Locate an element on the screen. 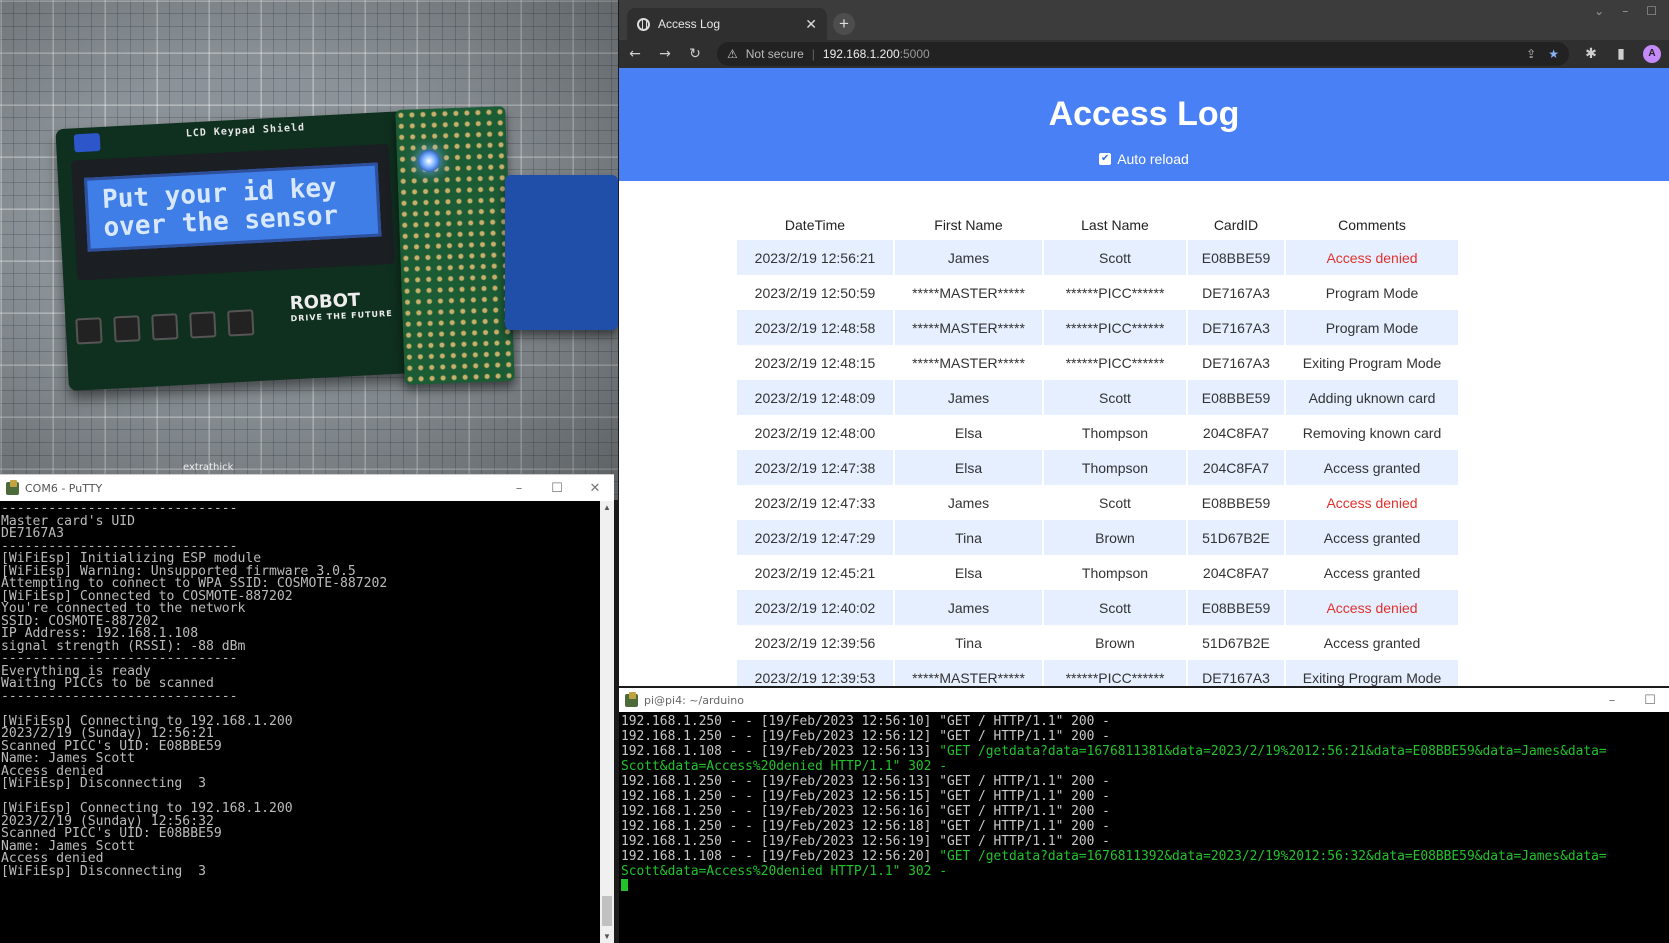 The image size is (1669, 943). reset-key is located at coordinates (241, 323).